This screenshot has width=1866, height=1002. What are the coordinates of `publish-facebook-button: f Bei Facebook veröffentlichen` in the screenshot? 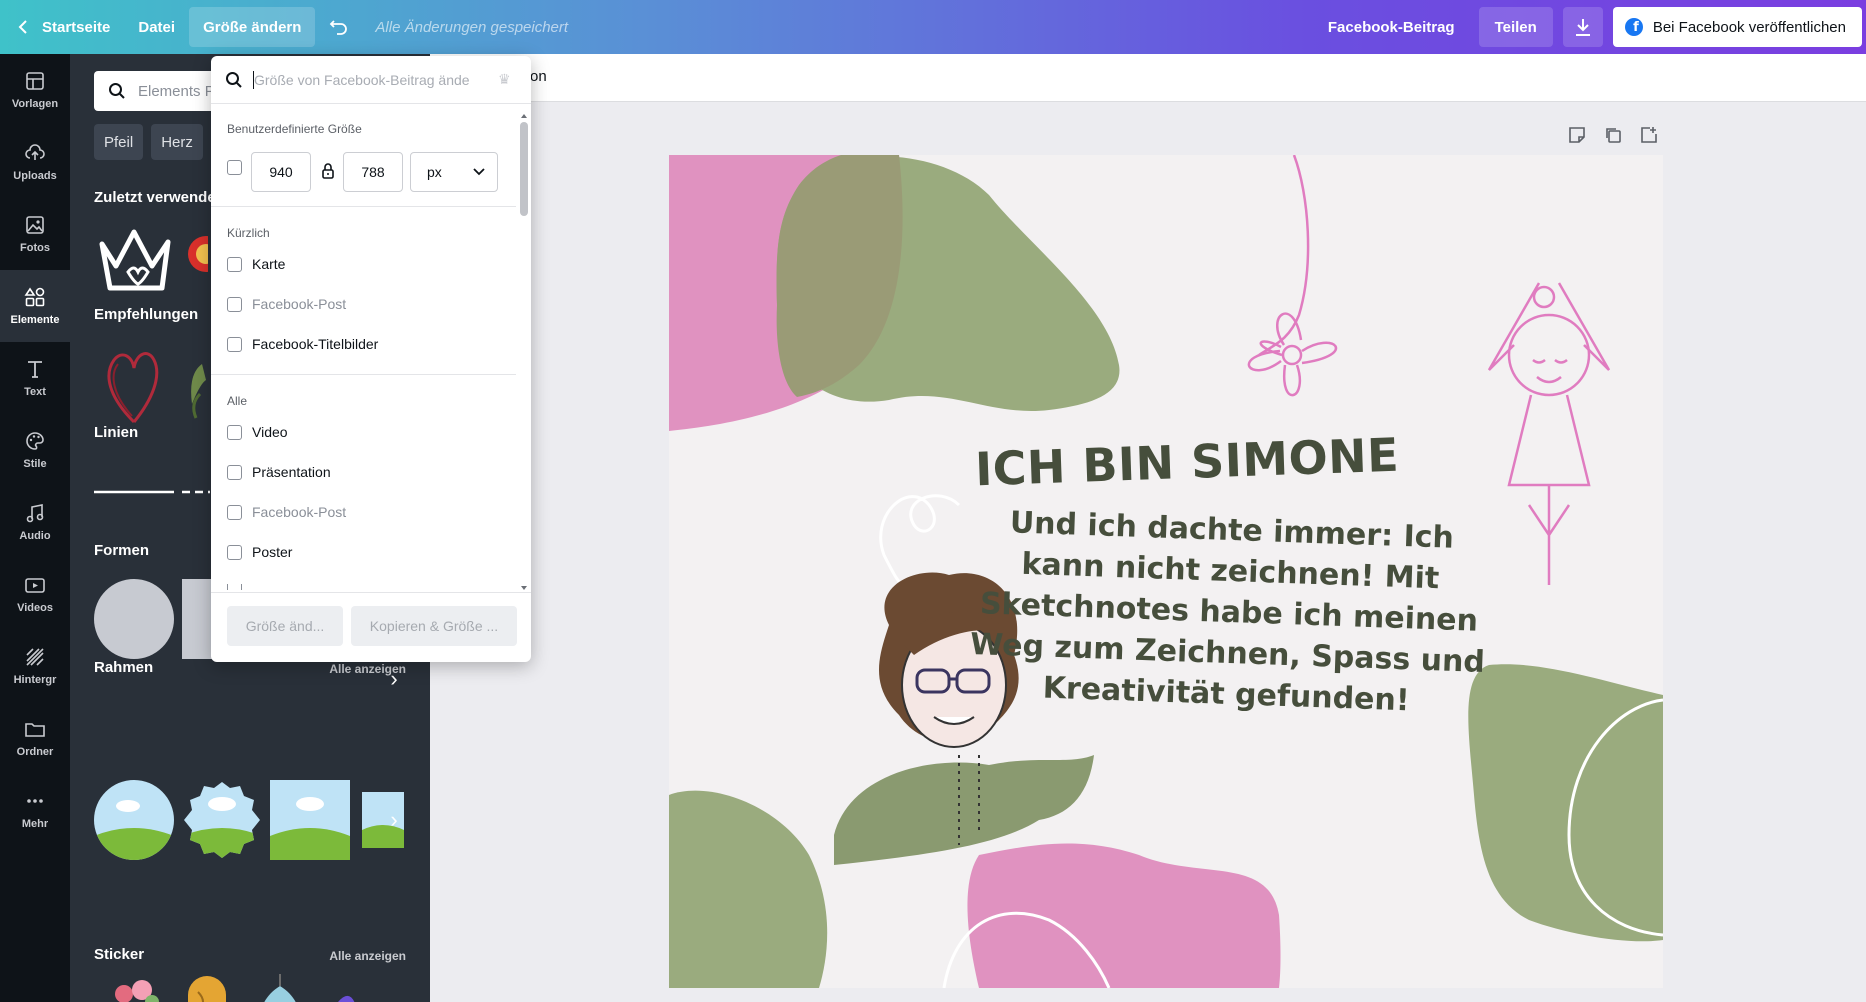 It's located at (1737, 27).